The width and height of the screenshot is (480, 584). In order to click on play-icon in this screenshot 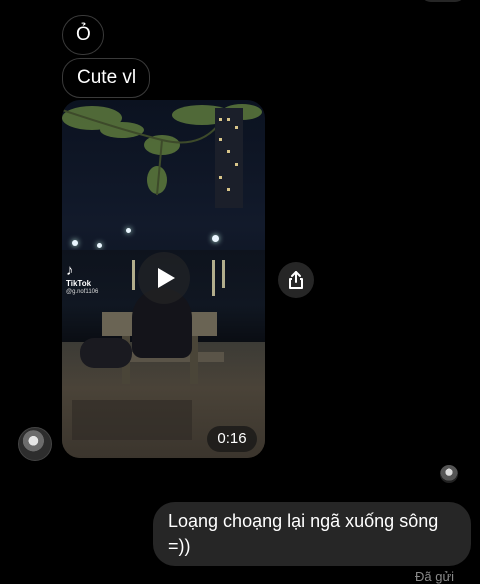, I will do `click(166, 278)`.